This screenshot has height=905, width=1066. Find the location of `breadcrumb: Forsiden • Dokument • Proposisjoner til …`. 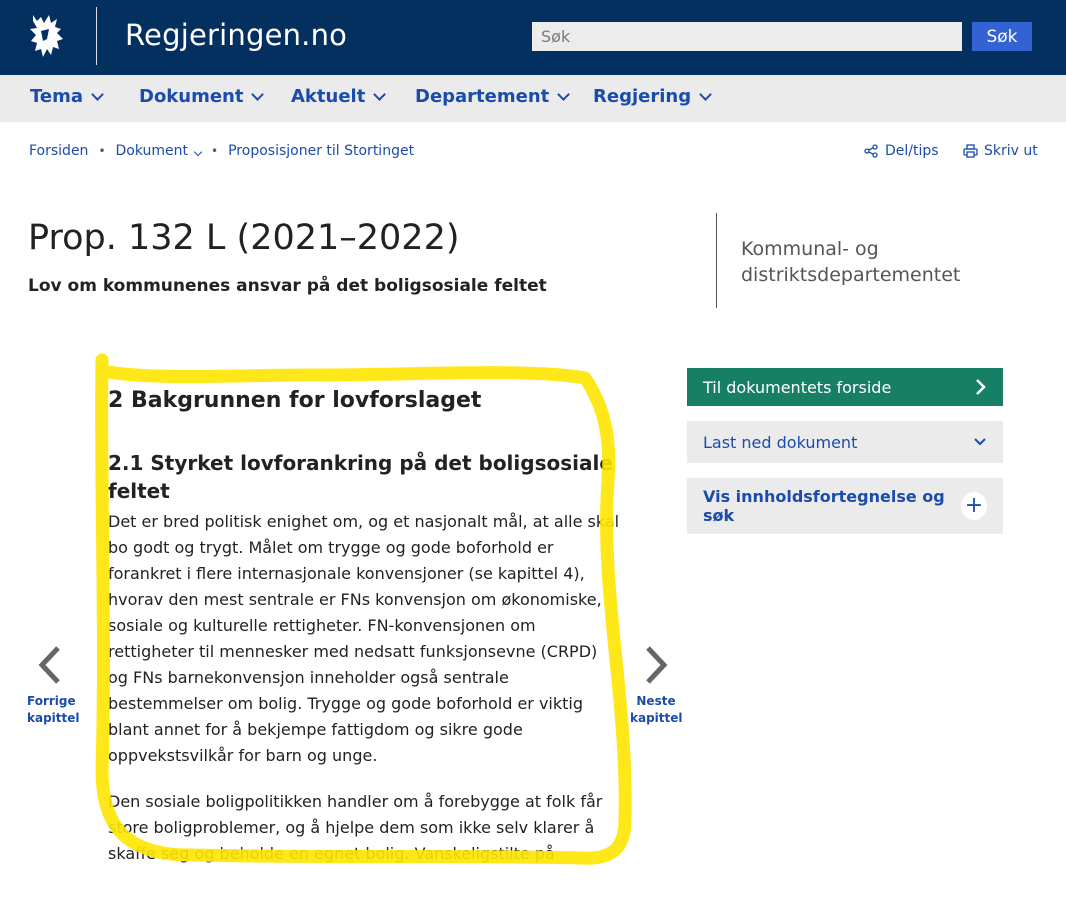

breadcrumb: Forsiden • Dokument • Proposisjoner til … is located at coordinates (221, 151).